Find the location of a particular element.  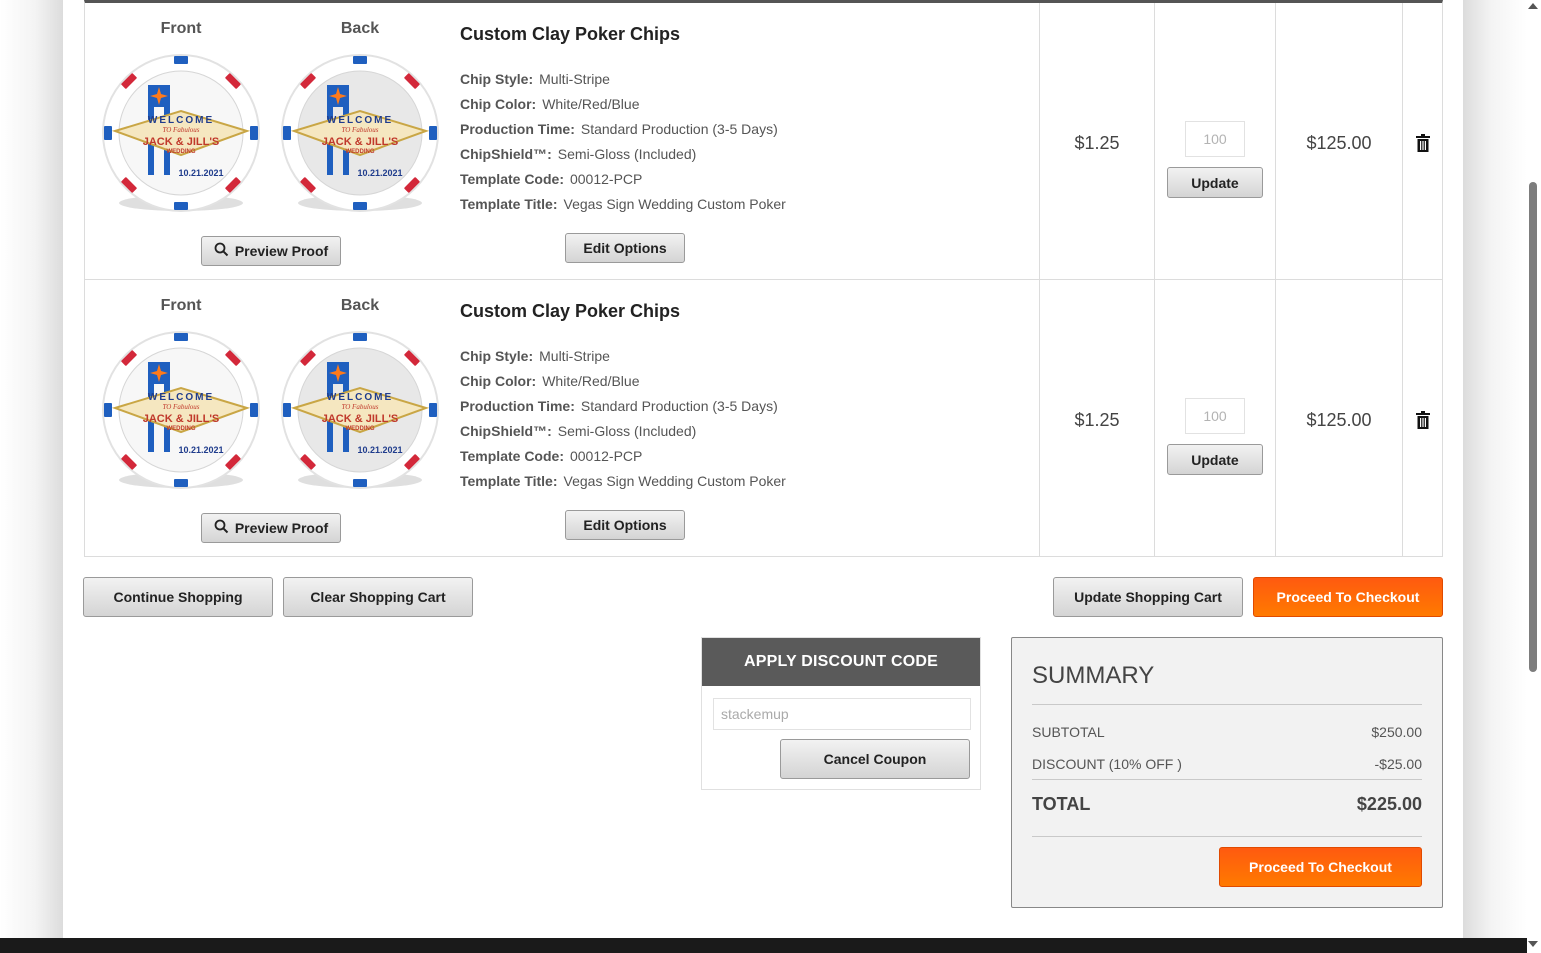

discount-value: -$25.00 is located at coordinates (1398, 764).